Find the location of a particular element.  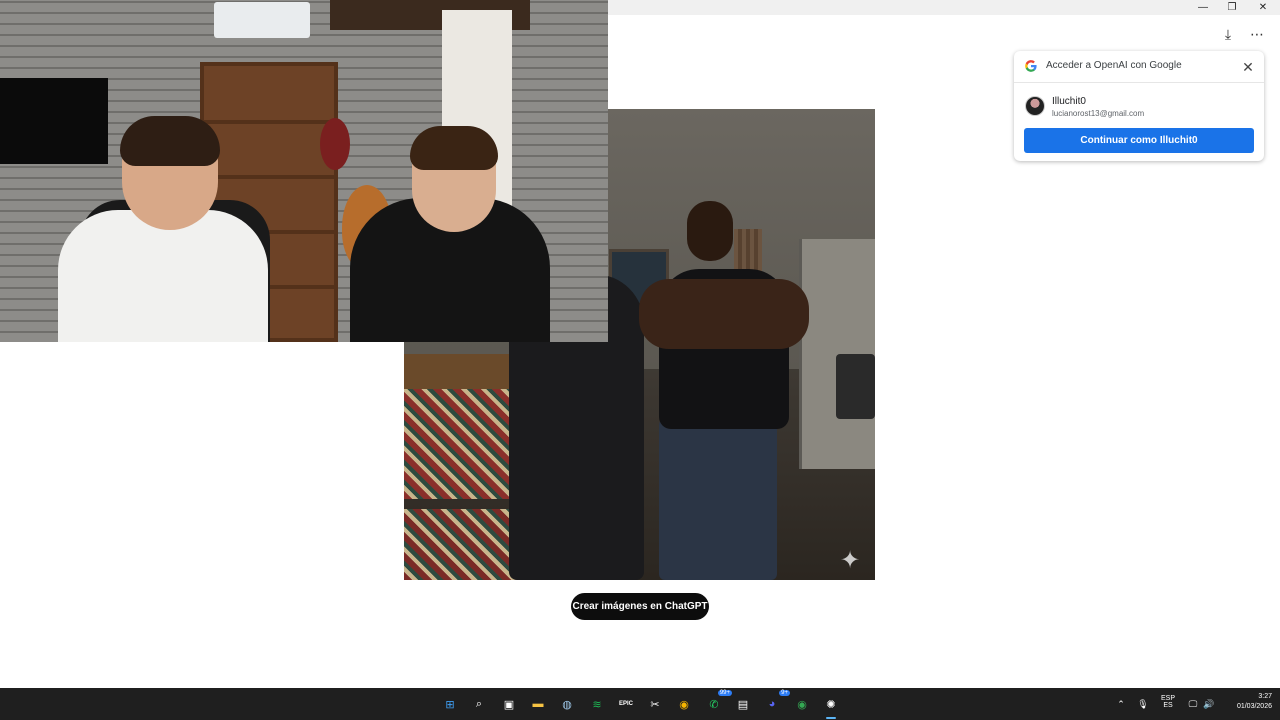

chevron-up-icon: ⌃ is located at coordinates (1121, 704).